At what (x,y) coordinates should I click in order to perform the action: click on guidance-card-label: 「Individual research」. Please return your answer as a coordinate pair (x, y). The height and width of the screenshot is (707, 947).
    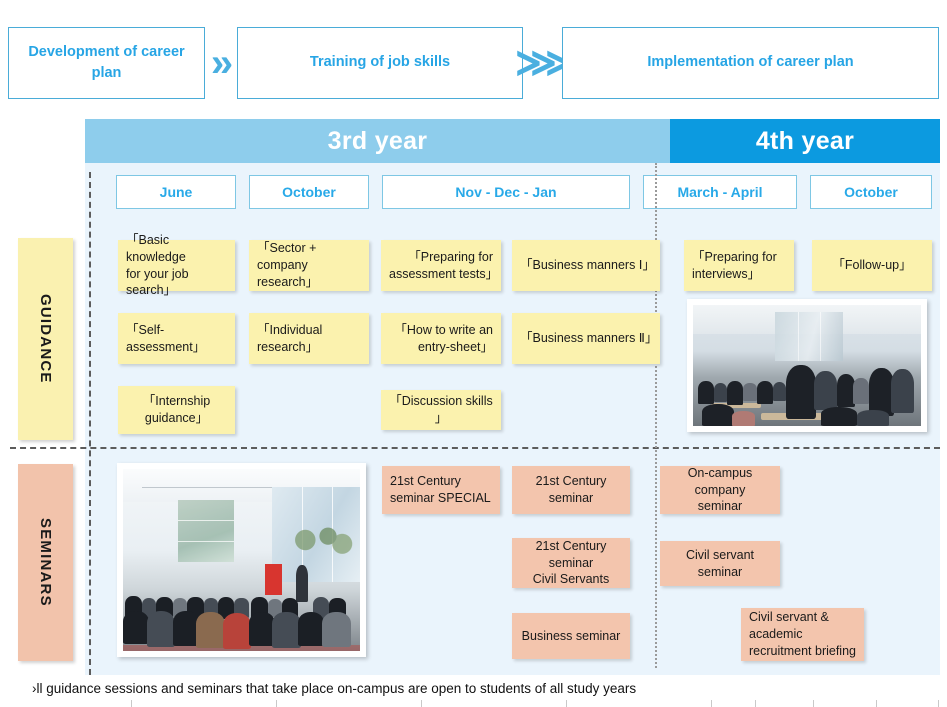
    Looking at the image, I should click on (290, 338).